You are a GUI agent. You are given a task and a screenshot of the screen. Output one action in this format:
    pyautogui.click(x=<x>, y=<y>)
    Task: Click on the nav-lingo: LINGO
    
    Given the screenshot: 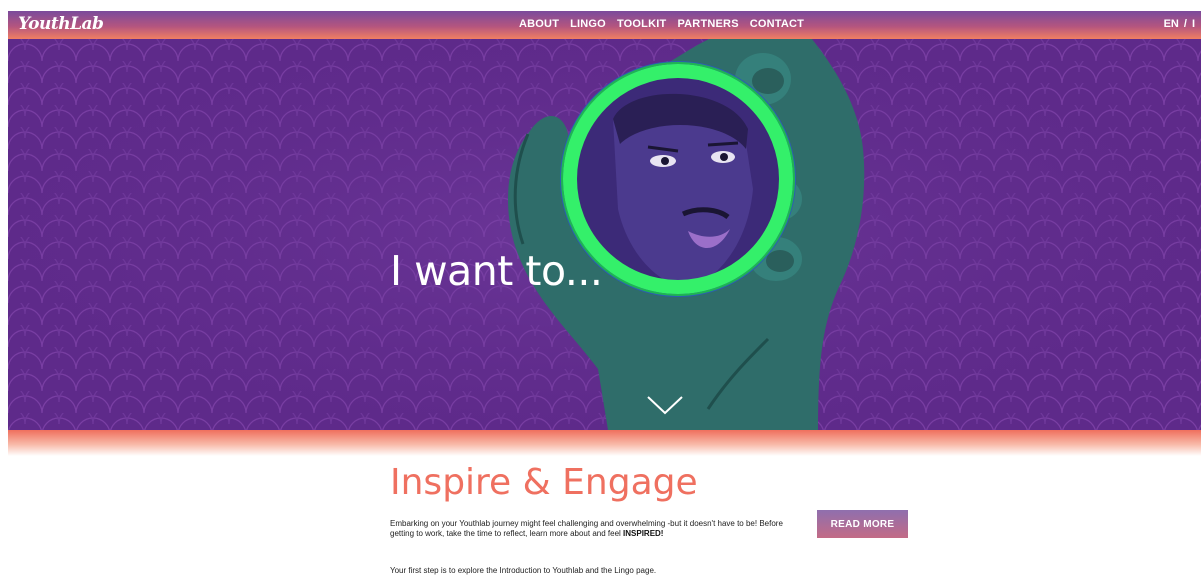 What is the action you would take?
    pyautogui.click(x=588, y=24)
    